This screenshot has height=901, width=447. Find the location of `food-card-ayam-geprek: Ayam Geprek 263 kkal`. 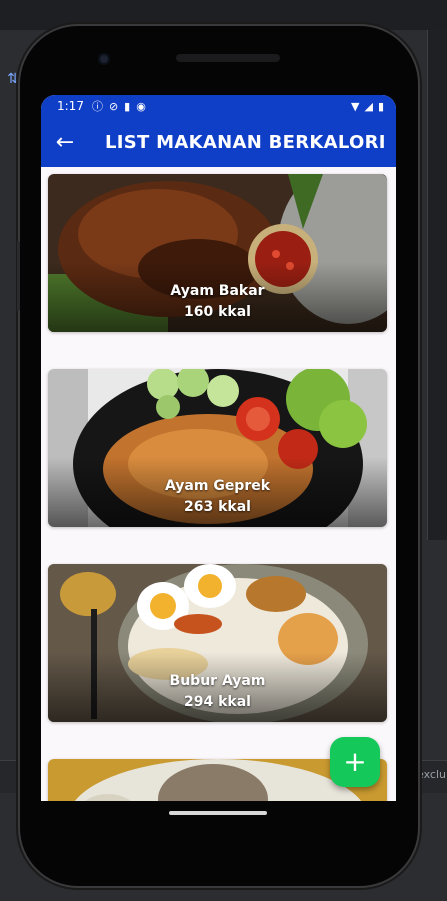

food-card-ayam-geprek: Ayam Geprek 263 kkal is located at coordinates (217, 448).